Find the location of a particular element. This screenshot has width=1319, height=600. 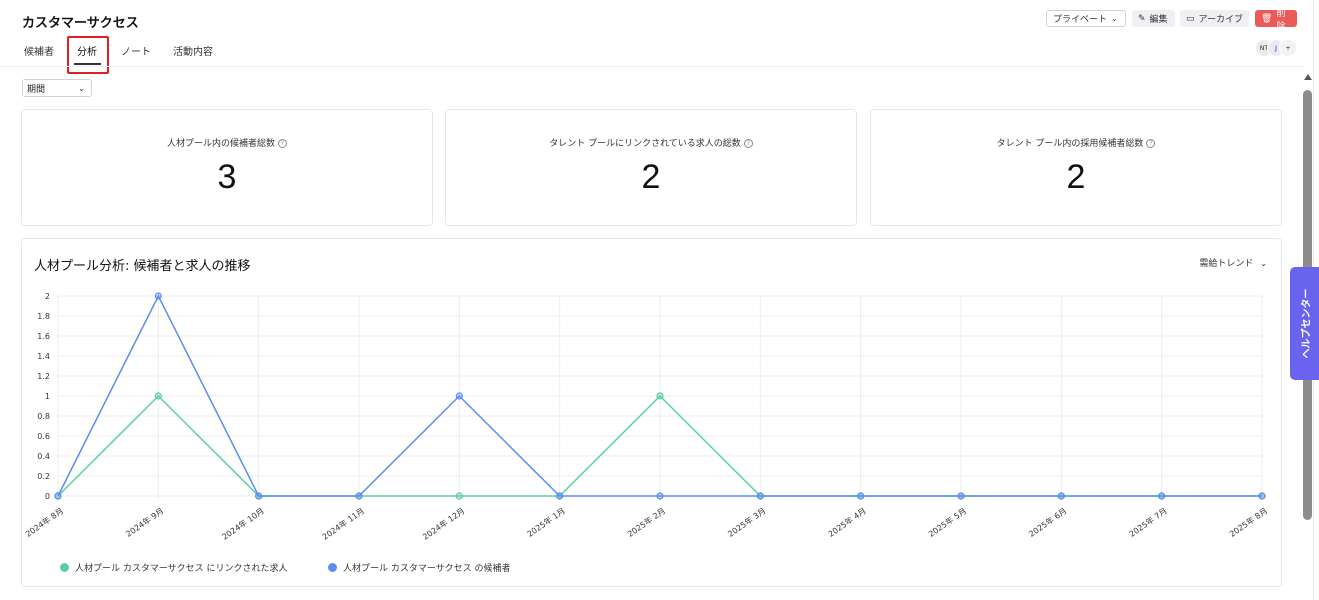

edit-button: ✎ 編集 is located at coordinates (1153, 18).